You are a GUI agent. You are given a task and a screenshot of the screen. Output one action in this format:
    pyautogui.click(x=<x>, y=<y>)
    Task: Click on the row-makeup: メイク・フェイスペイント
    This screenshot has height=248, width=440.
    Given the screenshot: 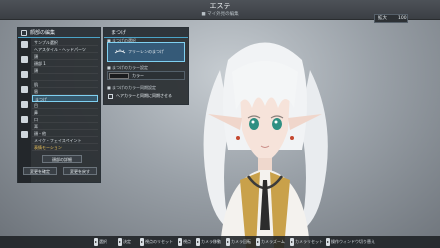 What is the action you would take?
    pyautogui.click(x=65, y=140)
    